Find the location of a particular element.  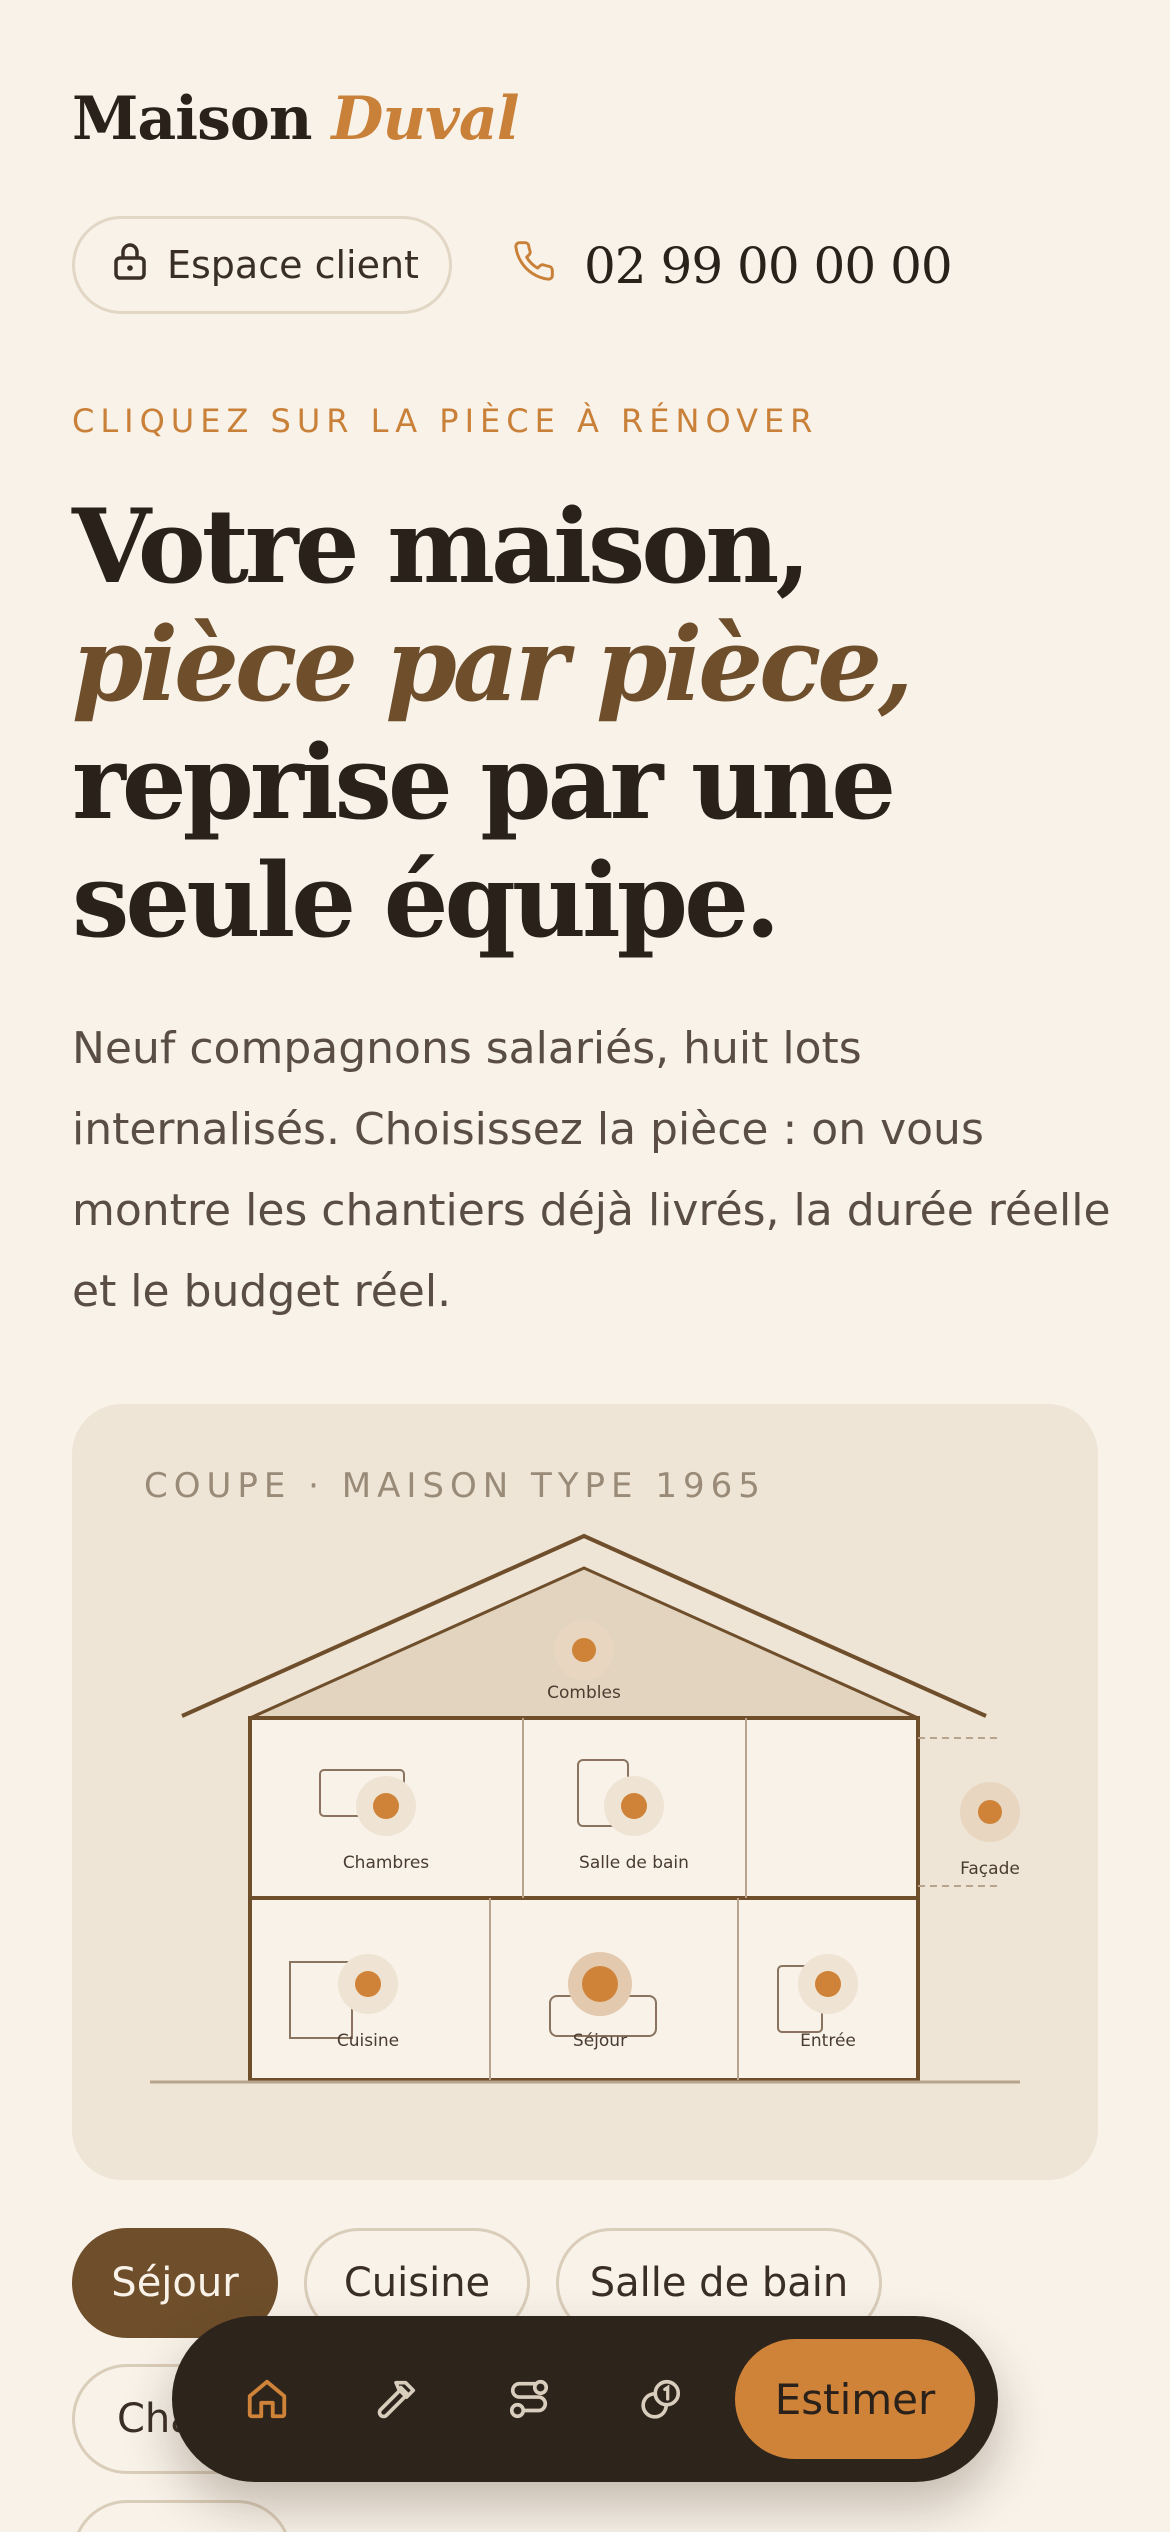

home-icon is located at coordinates (267, 2399).